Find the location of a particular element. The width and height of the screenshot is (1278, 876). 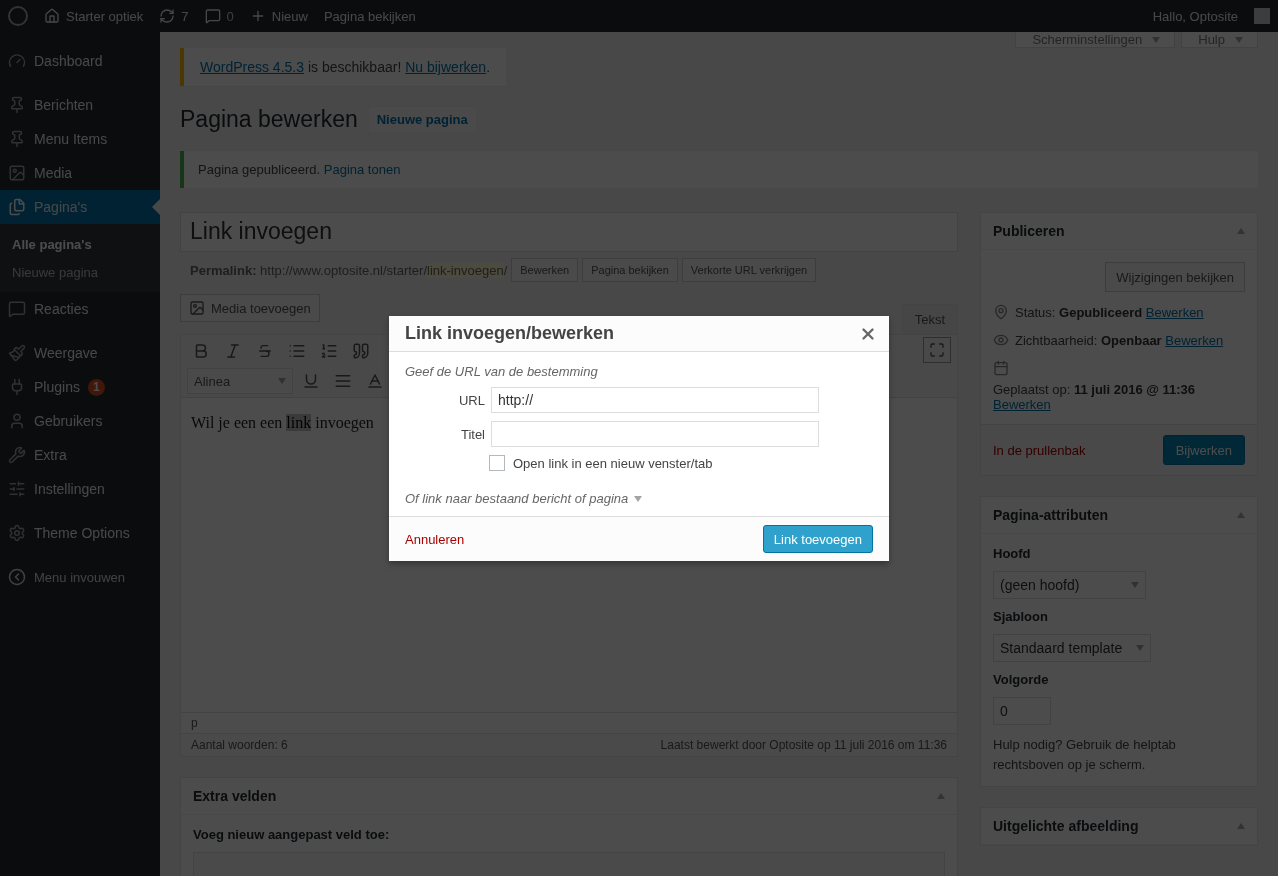

instruction-text: Geef de URL van de bestemming is located at coordinates (502, 371).